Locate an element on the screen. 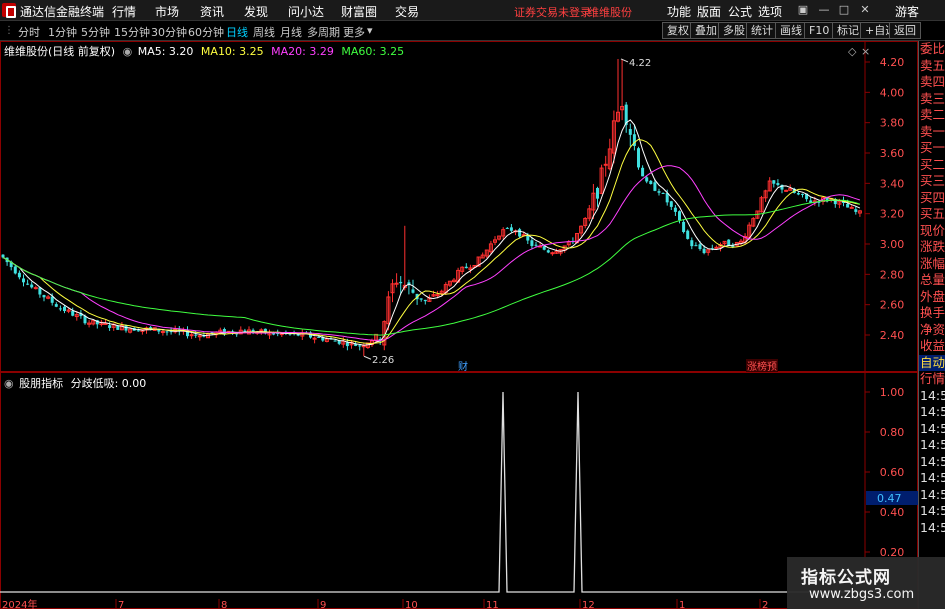 This screenshot has height=609, width=945. indicator-axis-label: 0.80 is located at coordinates (892, 432).